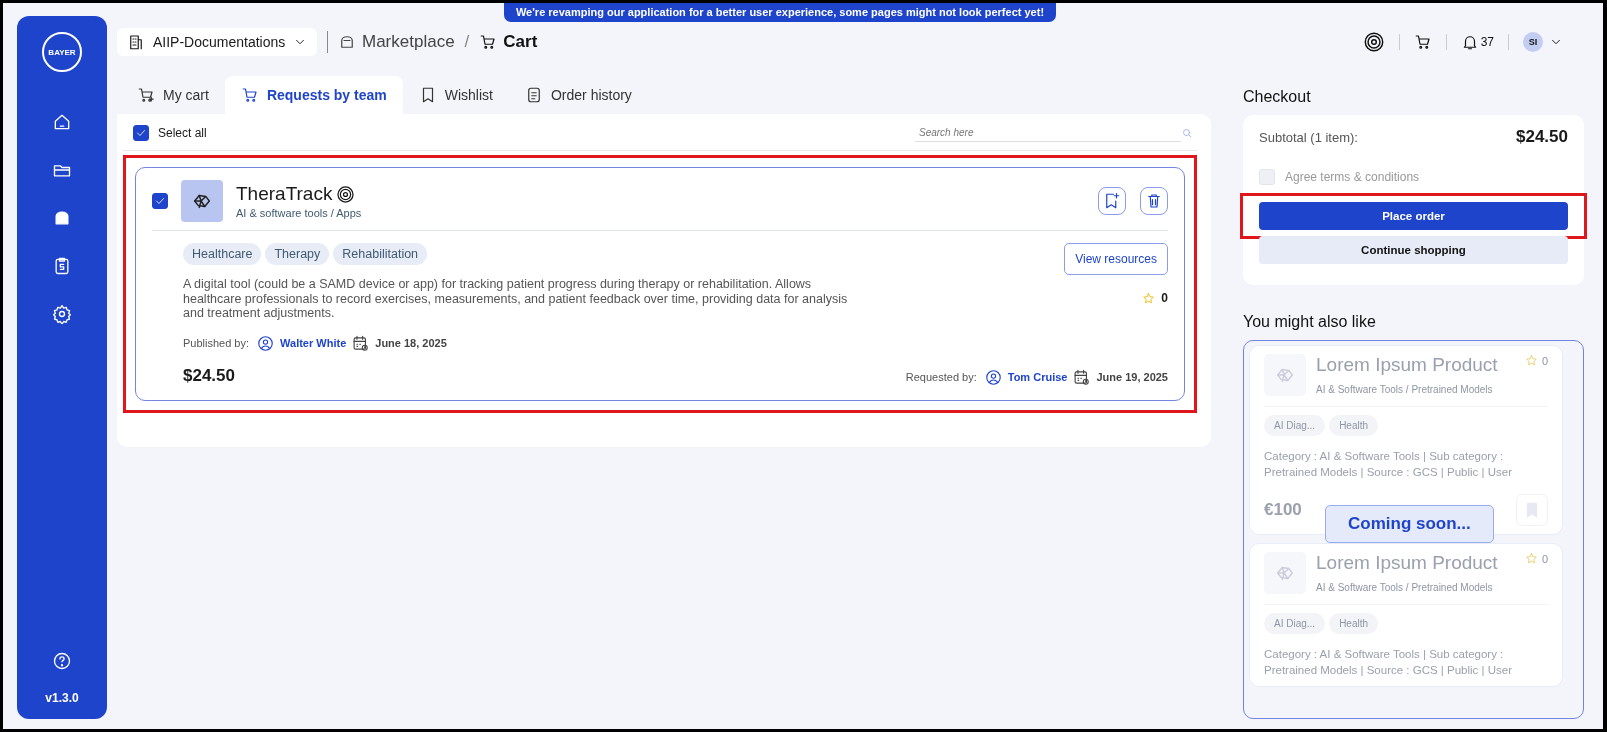 This screenshot has height=732, width=1607. Describe the element at coordinates (62, 698) in the screenshot. I see `version-label: v1.3.0` at that location.